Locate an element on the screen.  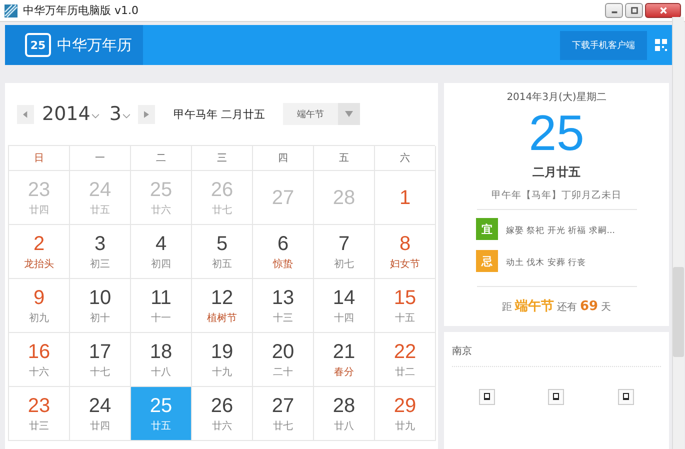
day-cell: 7 初七 is located at coordinates (344, 252).